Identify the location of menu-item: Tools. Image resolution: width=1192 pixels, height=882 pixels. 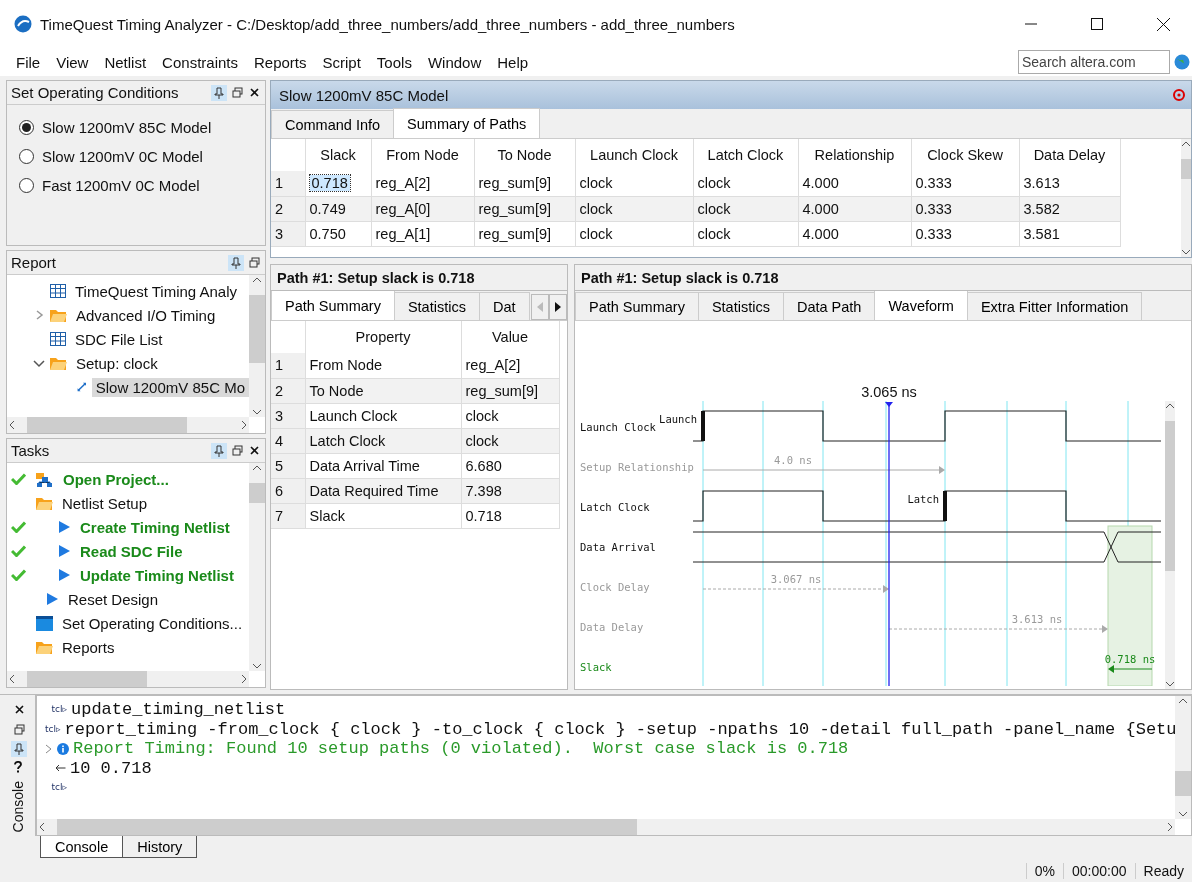
(394, 62).